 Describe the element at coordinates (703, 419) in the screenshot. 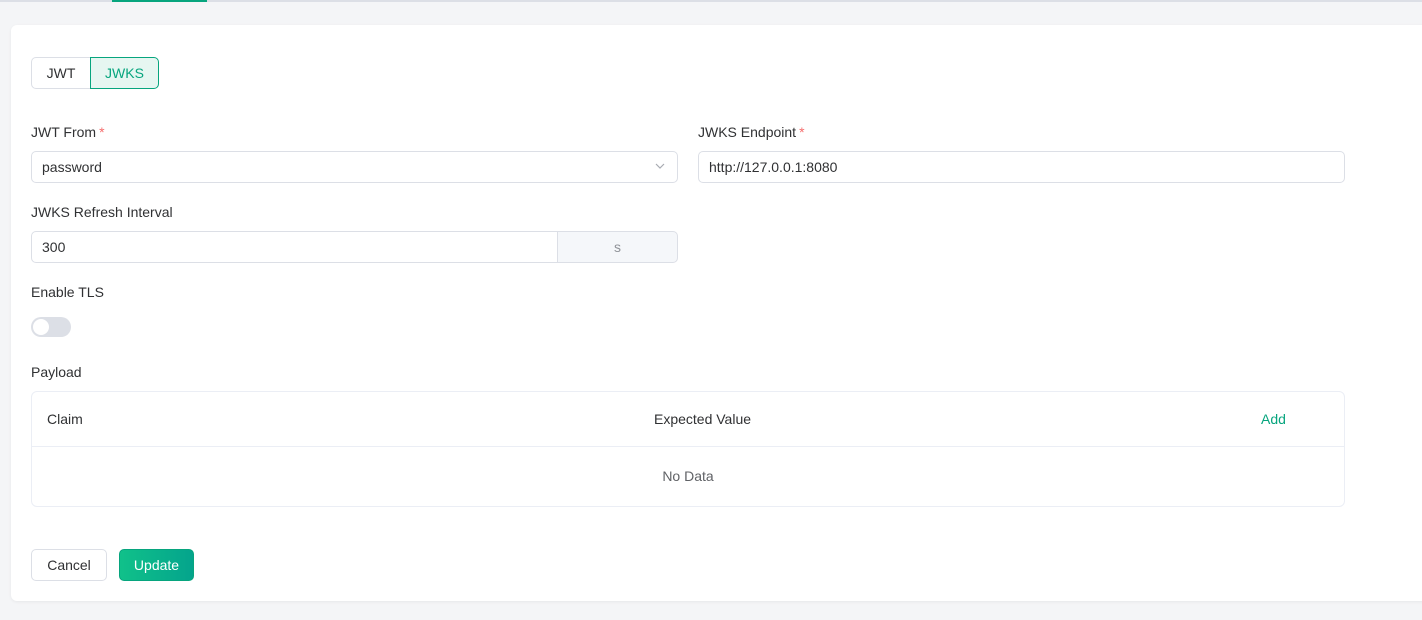

I see `column-expected-value: Expected Value` at that location.